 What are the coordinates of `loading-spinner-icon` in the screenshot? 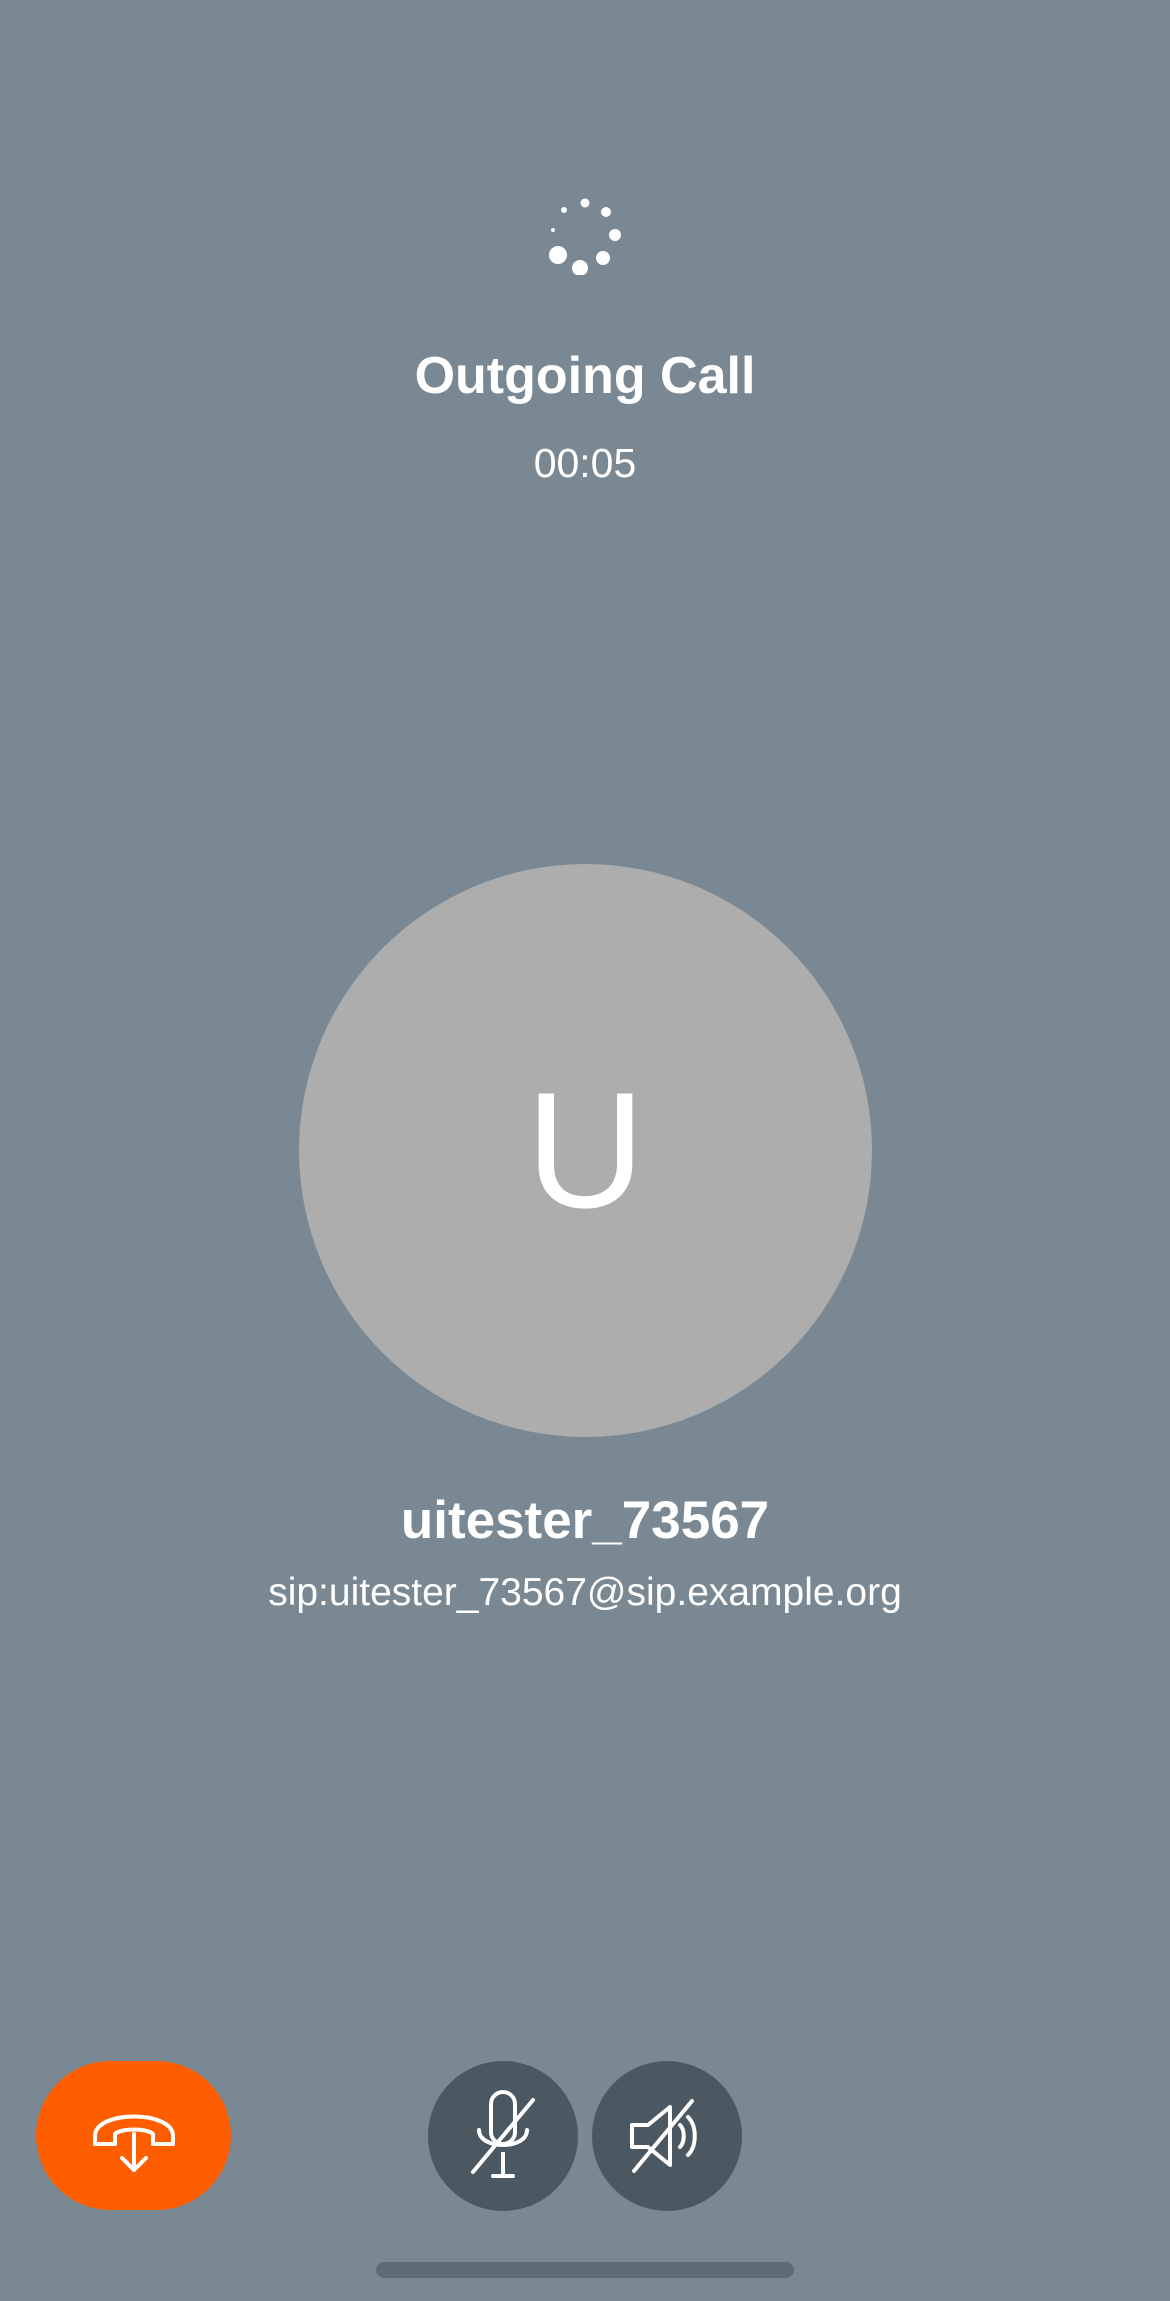 It's located at (585, 235).